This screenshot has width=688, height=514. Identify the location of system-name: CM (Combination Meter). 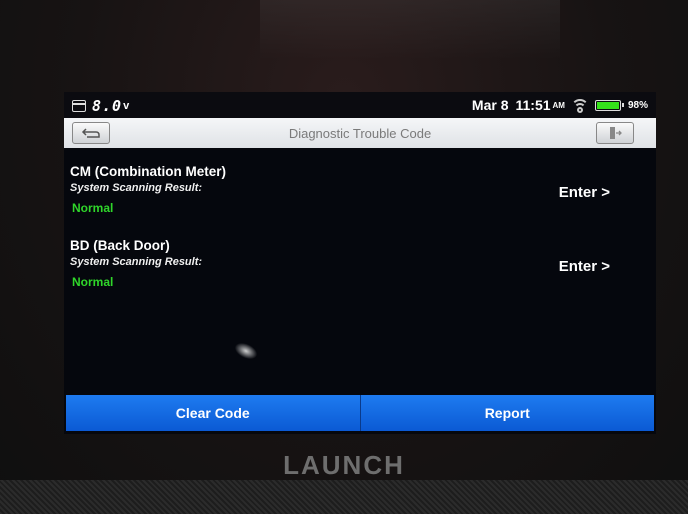
(148, 171).